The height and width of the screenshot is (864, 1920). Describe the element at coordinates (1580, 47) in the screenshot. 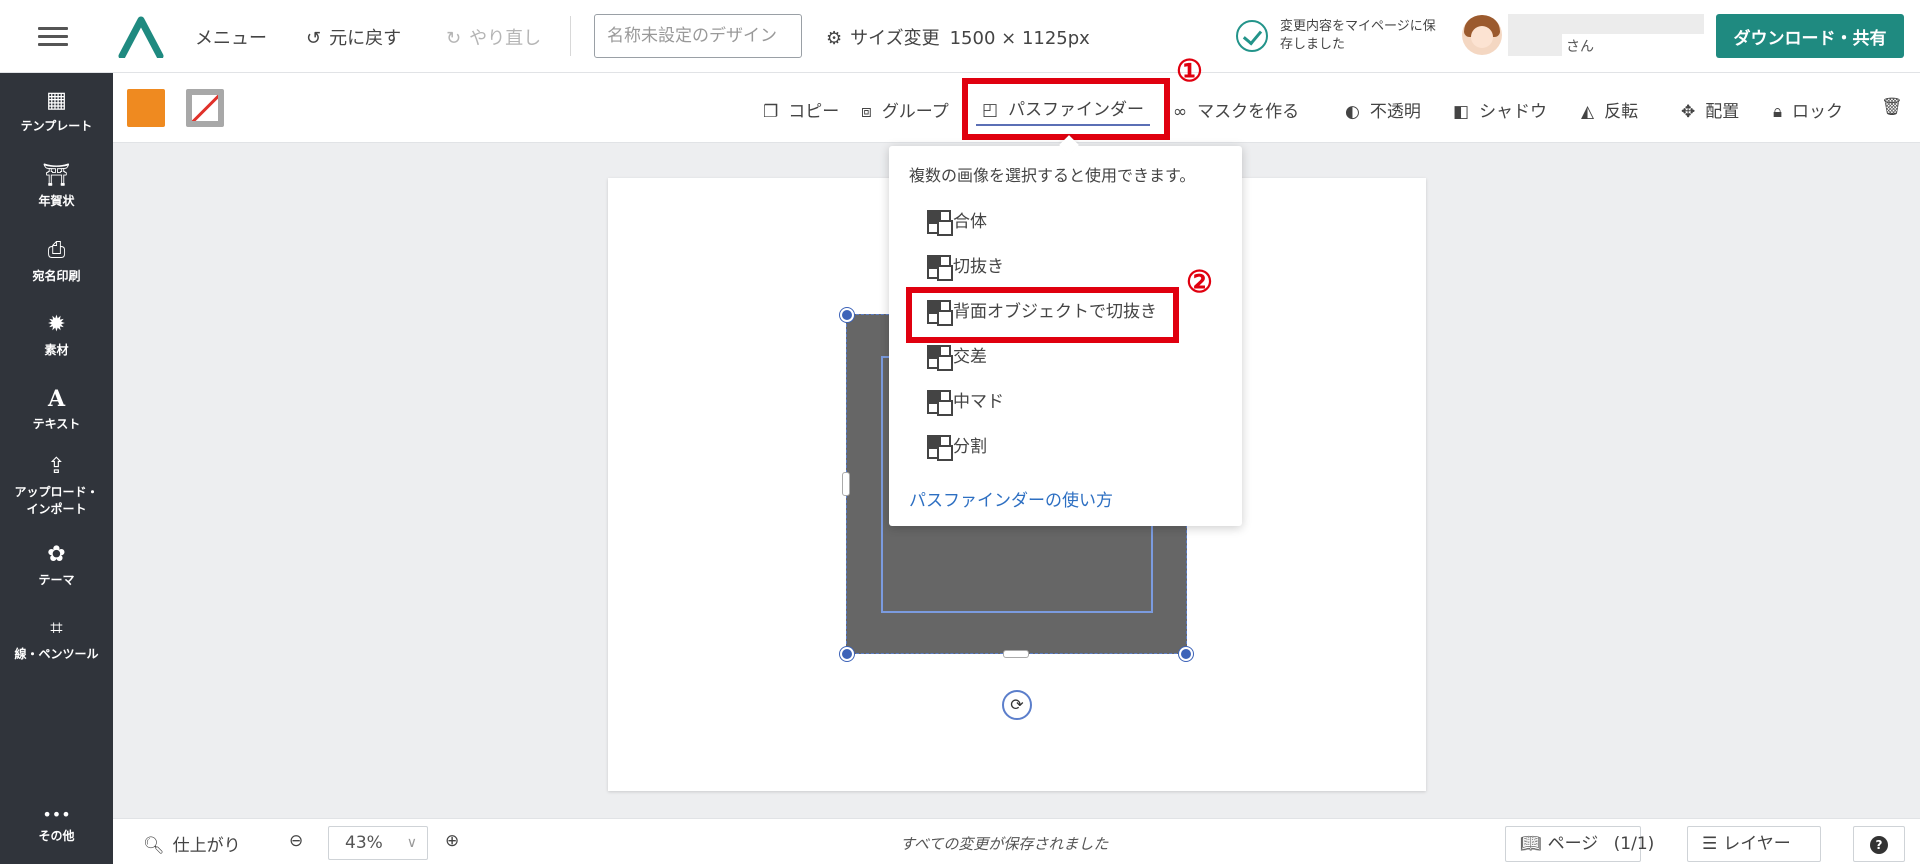

I see `user-name-suffix: さん` at that location.